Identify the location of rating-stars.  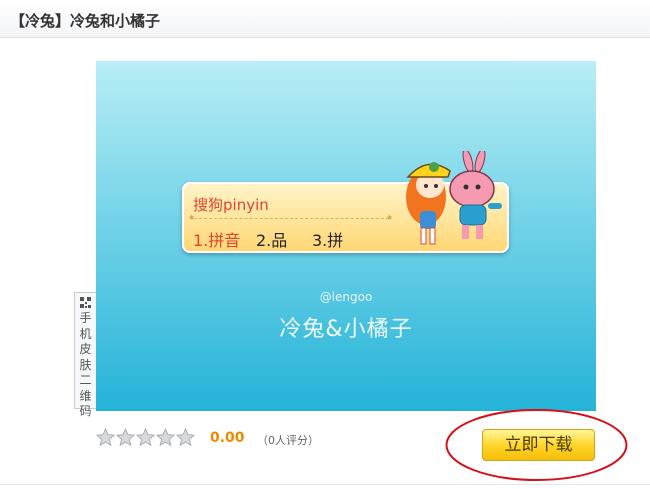
(146, 438).